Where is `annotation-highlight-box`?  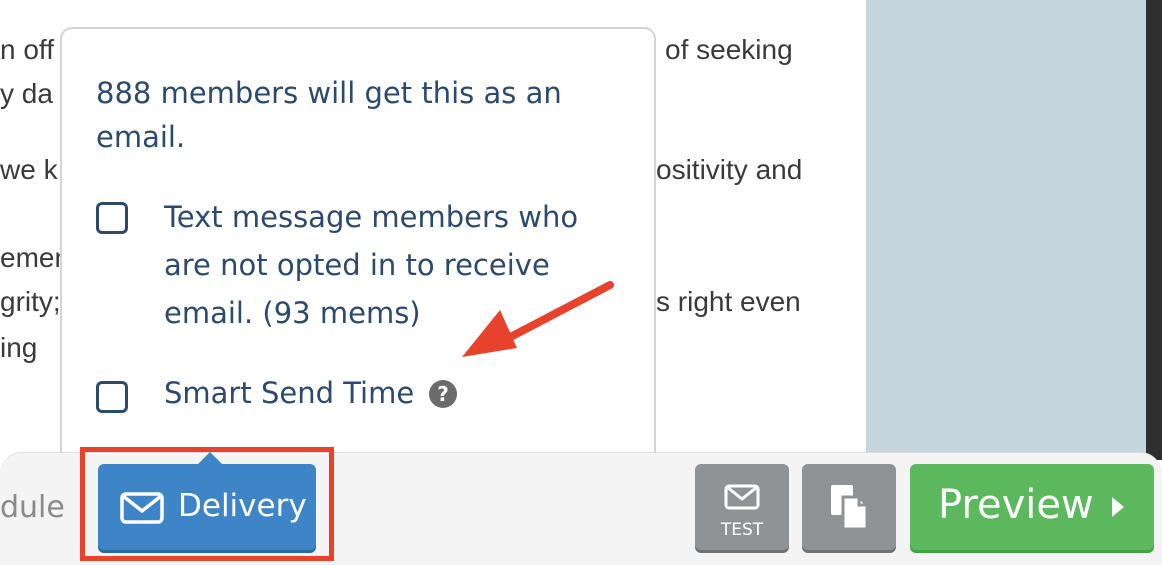
annotation-highlight-box is located at coordinates (207, 504).